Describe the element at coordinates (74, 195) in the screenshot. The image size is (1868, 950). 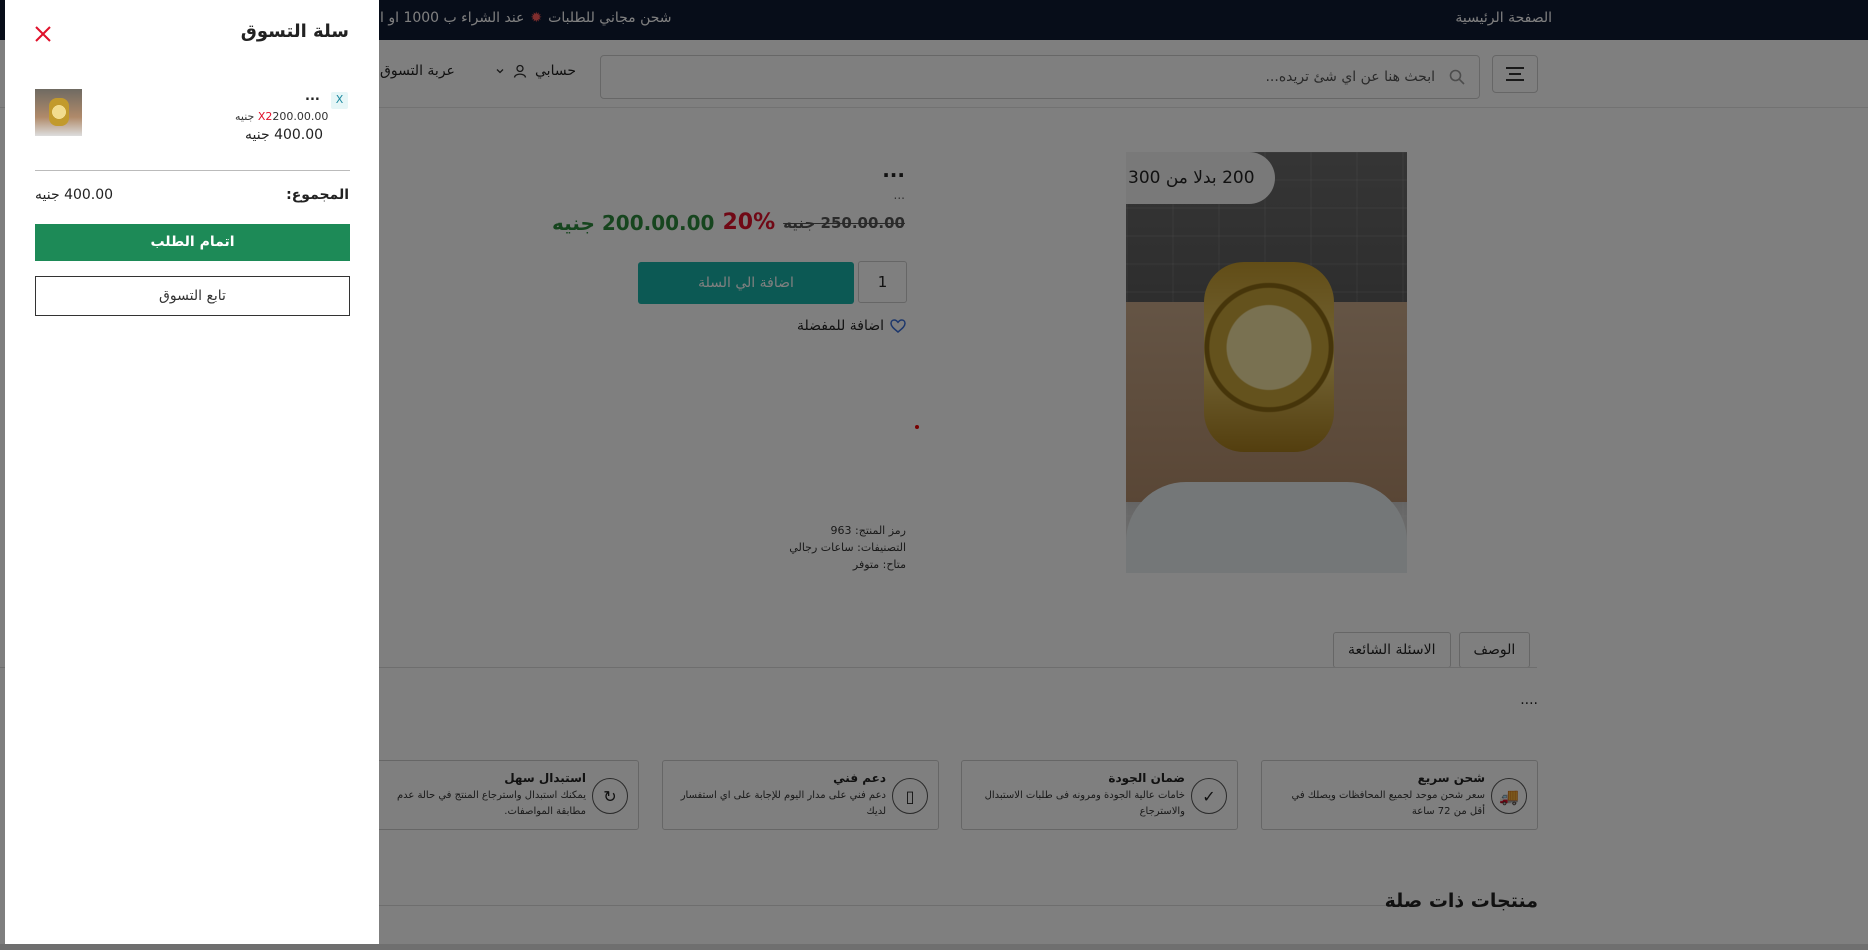
I see `cart-sum-value: 400.00 جنيه` at that location.